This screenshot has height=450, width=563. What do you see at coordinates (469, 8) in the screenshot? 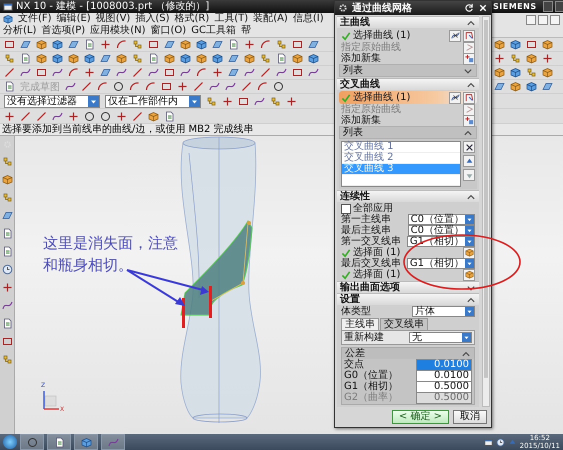
I see `reset-icon` at bounding box center [469, 8].